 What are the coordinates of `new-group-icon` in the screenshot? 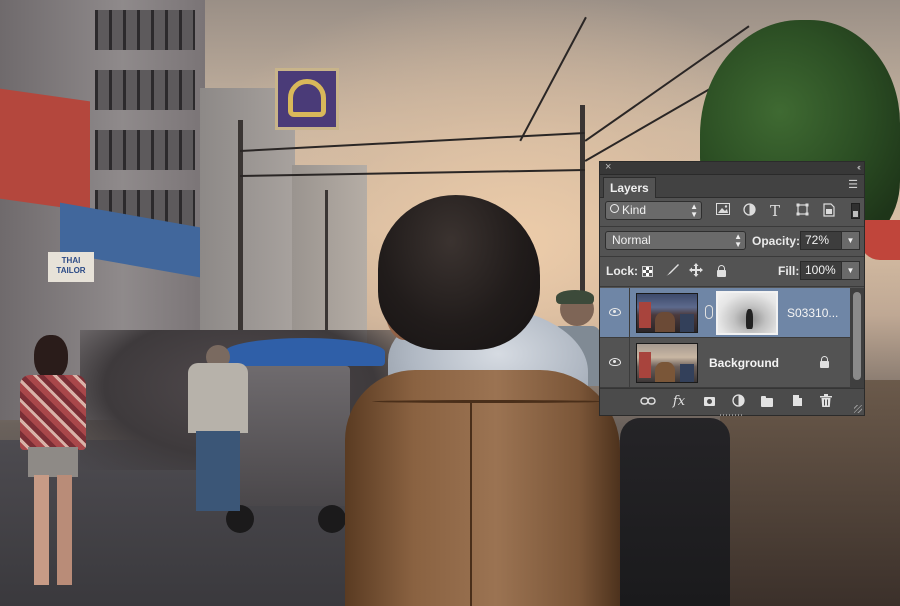 It's located at (767, 402).